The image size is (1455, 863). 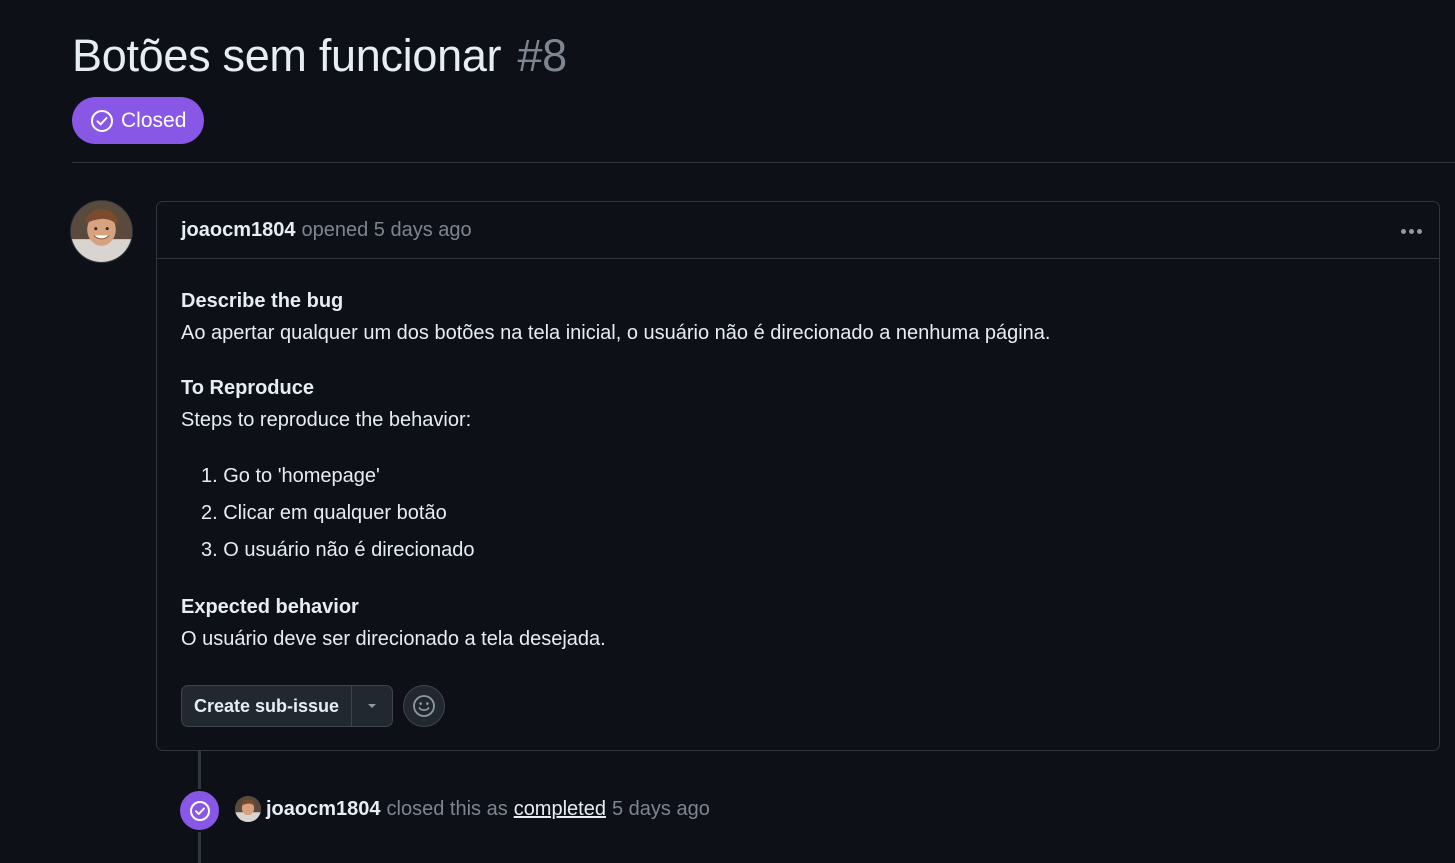 I want to click on event-action-text: closed this as, so click(x=447, y=808).